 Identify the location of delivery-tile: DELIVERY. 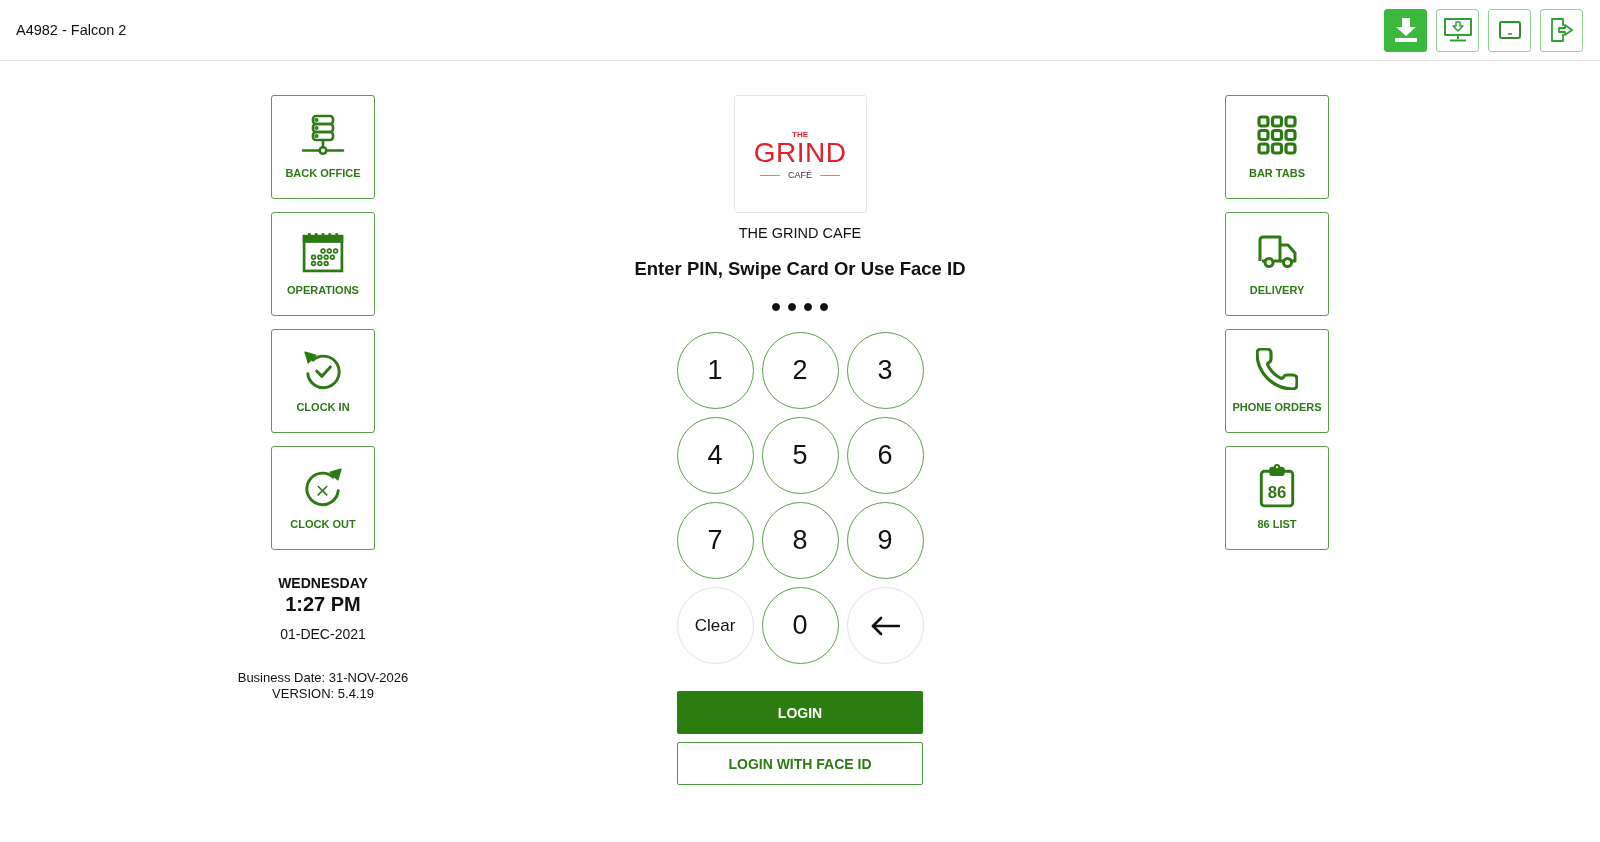
(1277, 264).